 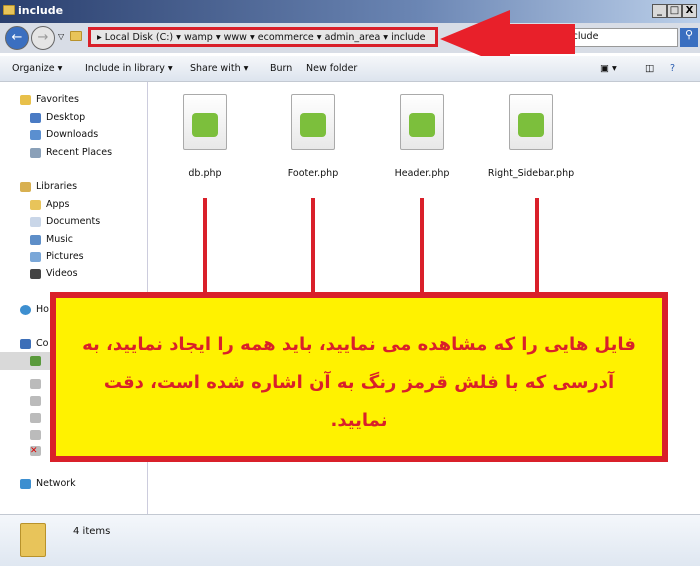 I want to click on sidebar-item-apps: Apps, so click(x=50, y=204).